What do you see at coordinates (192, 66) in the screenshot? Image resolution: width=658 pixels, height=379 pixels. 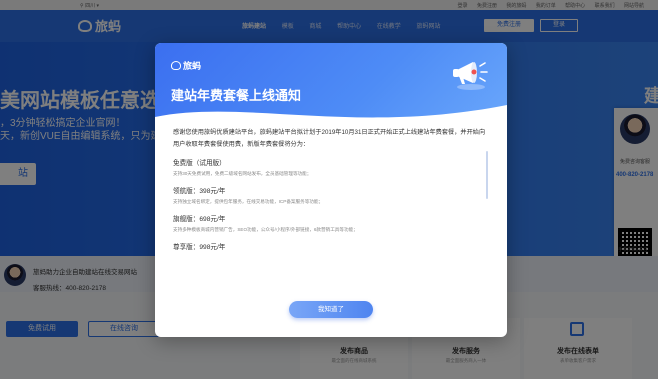 I see `modal-logo-text: 旅蚂` at bounding box center [192, 66].